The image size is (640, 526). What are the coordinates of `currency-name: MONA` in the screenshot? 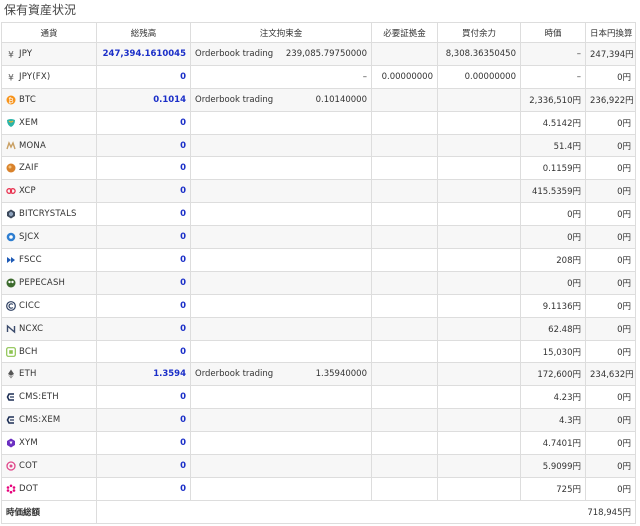 It's located at (32, 145).